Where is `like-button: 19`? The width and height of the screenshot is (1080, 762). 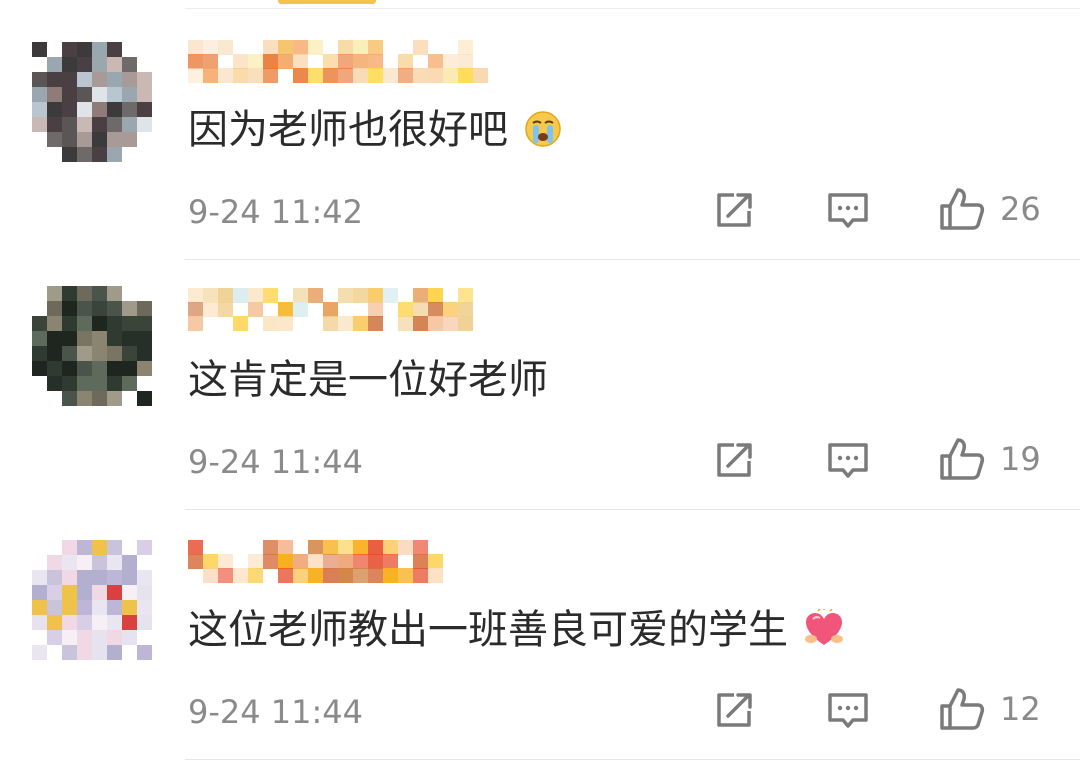
like-button: 19 is located at coordinates (989, 459).